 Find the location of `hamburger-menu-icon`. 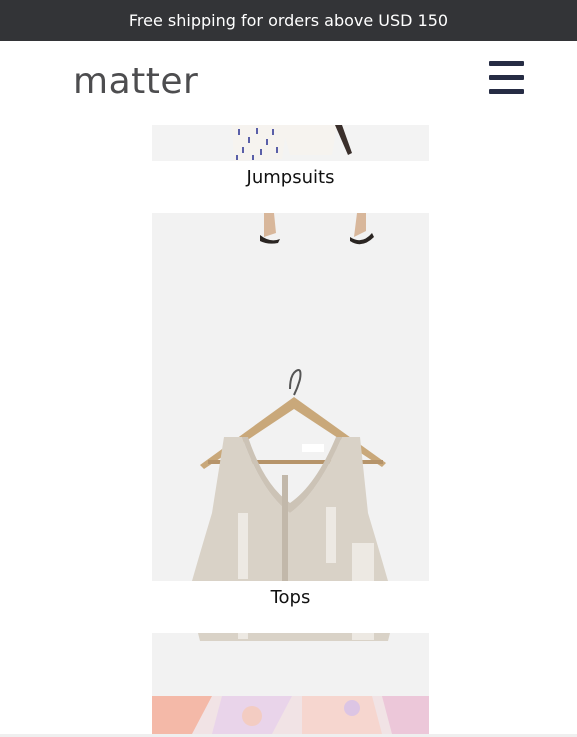

hamburger-menu-icon is located at coordinates (507, 79).